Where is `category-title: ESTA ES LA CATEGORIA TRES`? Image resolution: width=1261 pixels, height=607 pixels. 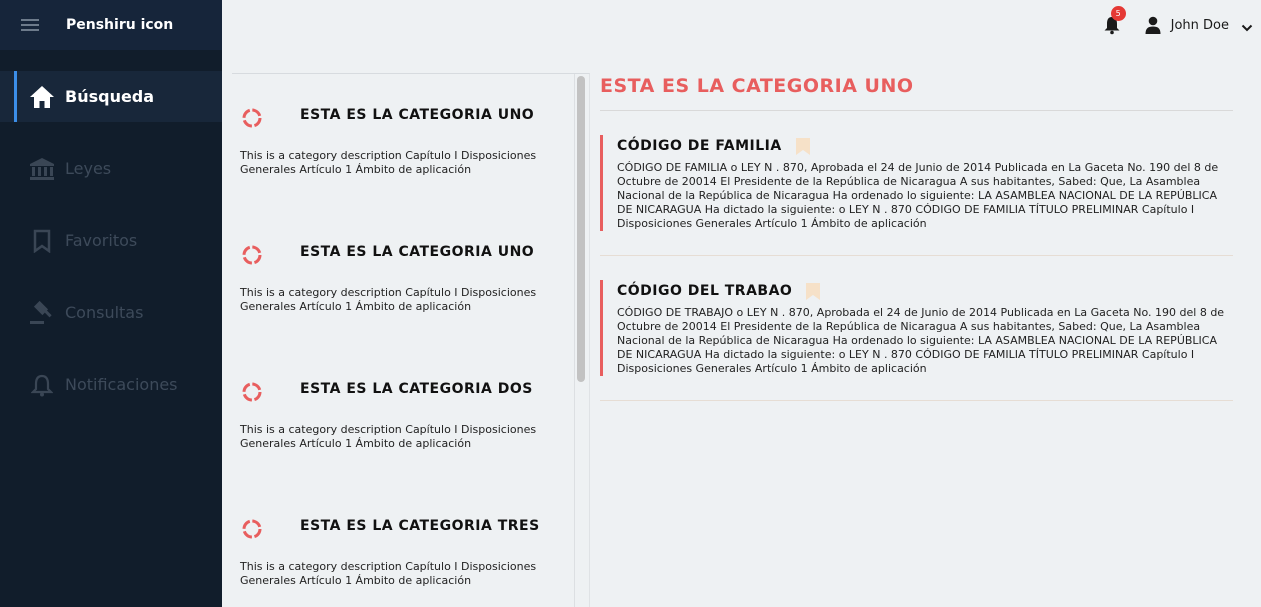 category-title: ESTA ES LA CATEGORIA TRES is located at coordinates (420, 526).